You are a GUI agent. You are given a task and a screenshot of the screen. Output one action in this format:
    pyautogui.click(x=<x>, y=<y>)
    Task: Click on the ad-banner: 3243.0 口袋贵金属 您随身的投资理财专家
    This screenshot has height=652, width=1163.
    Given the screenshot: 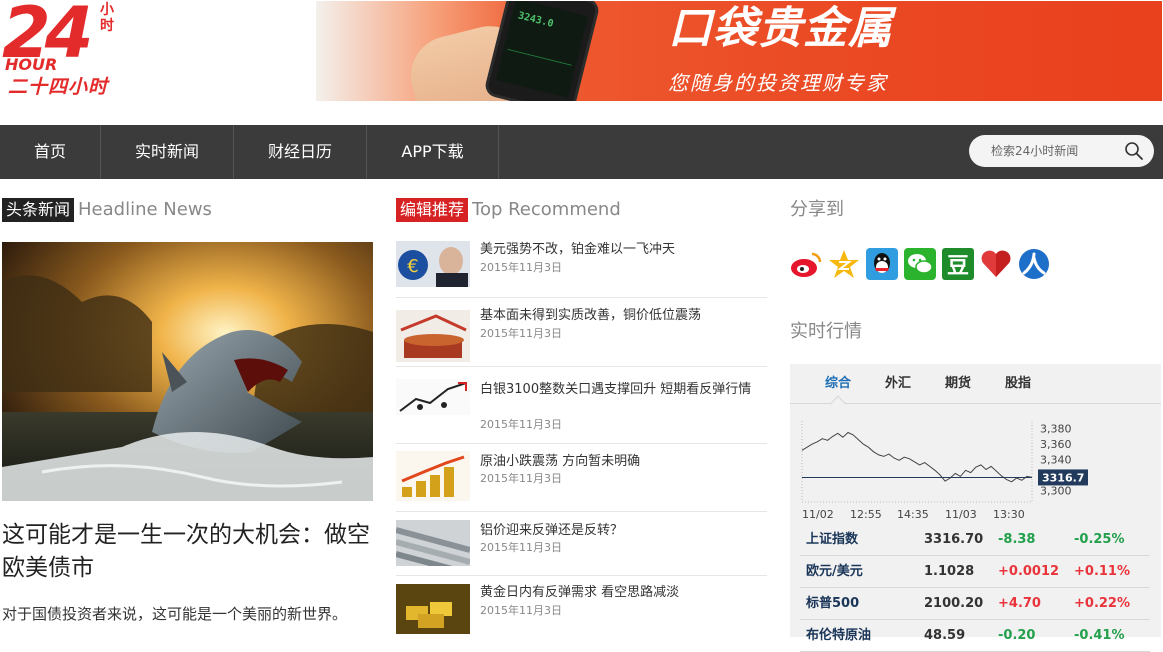 What is the action you would take?
    pyautogui.click(x=739, y=51)
    